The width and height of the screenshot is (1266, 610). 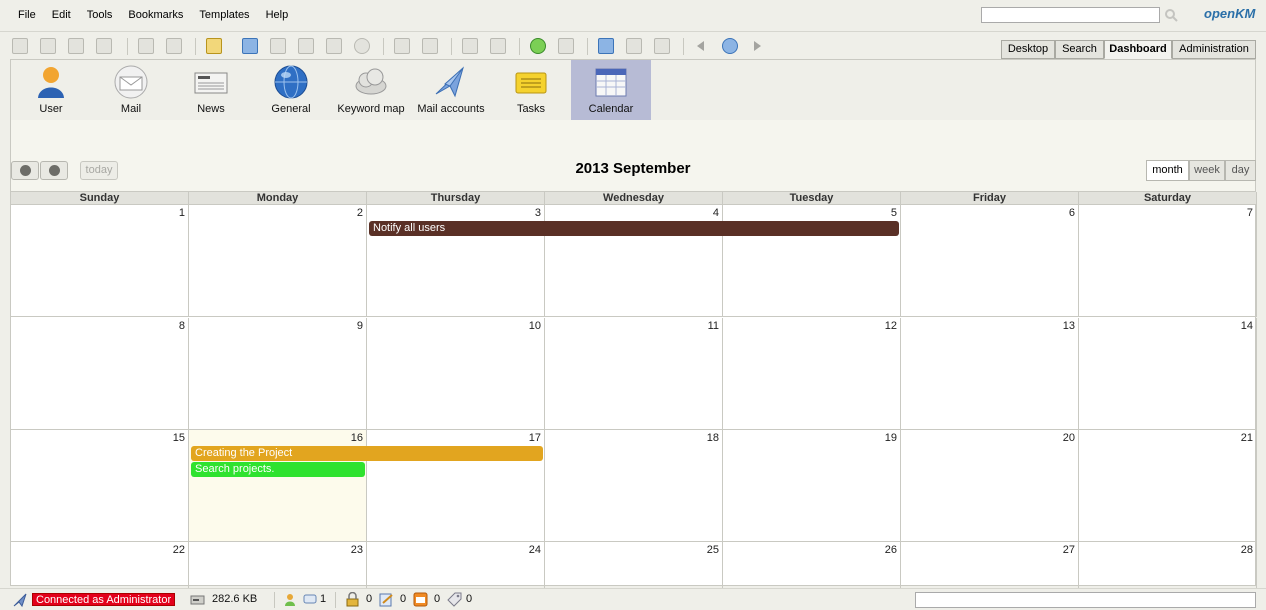 I want to click on dashboard-tab-news: News, so click(x=211, y=90).